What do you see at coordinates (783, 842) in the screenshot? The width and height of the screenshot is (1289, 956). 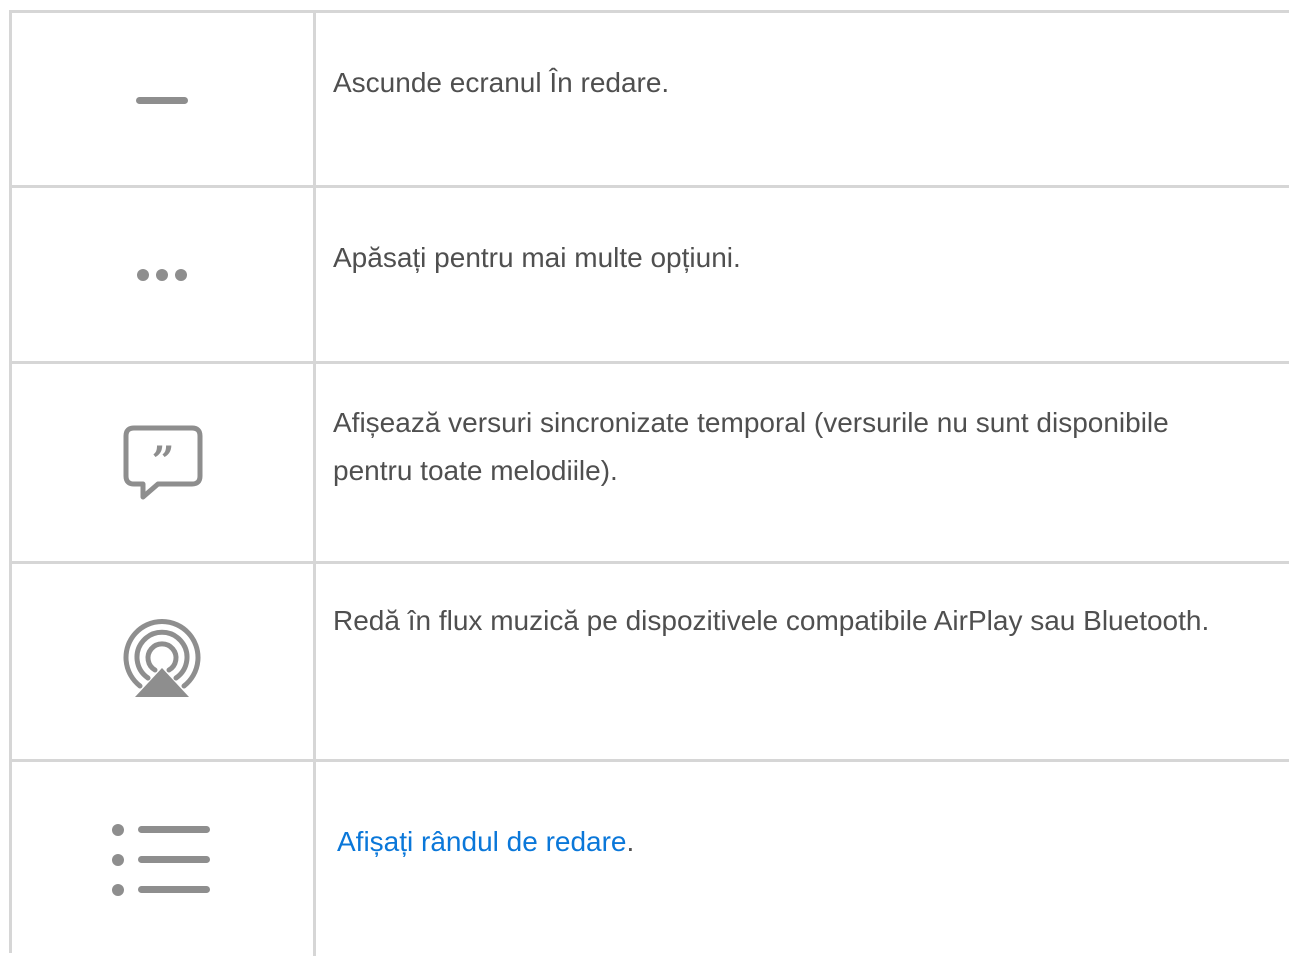 I see `description-text: Afișați rândul de redare.` at bounding box center [783, 842].